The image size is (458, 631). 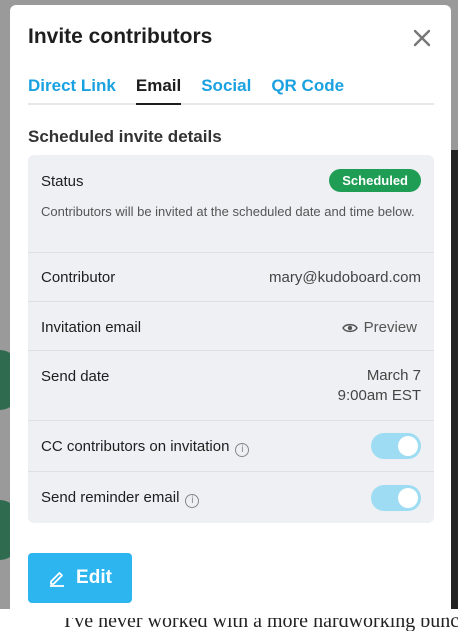 I want to click on edit-button: Edit, so click(x=80, y=578).